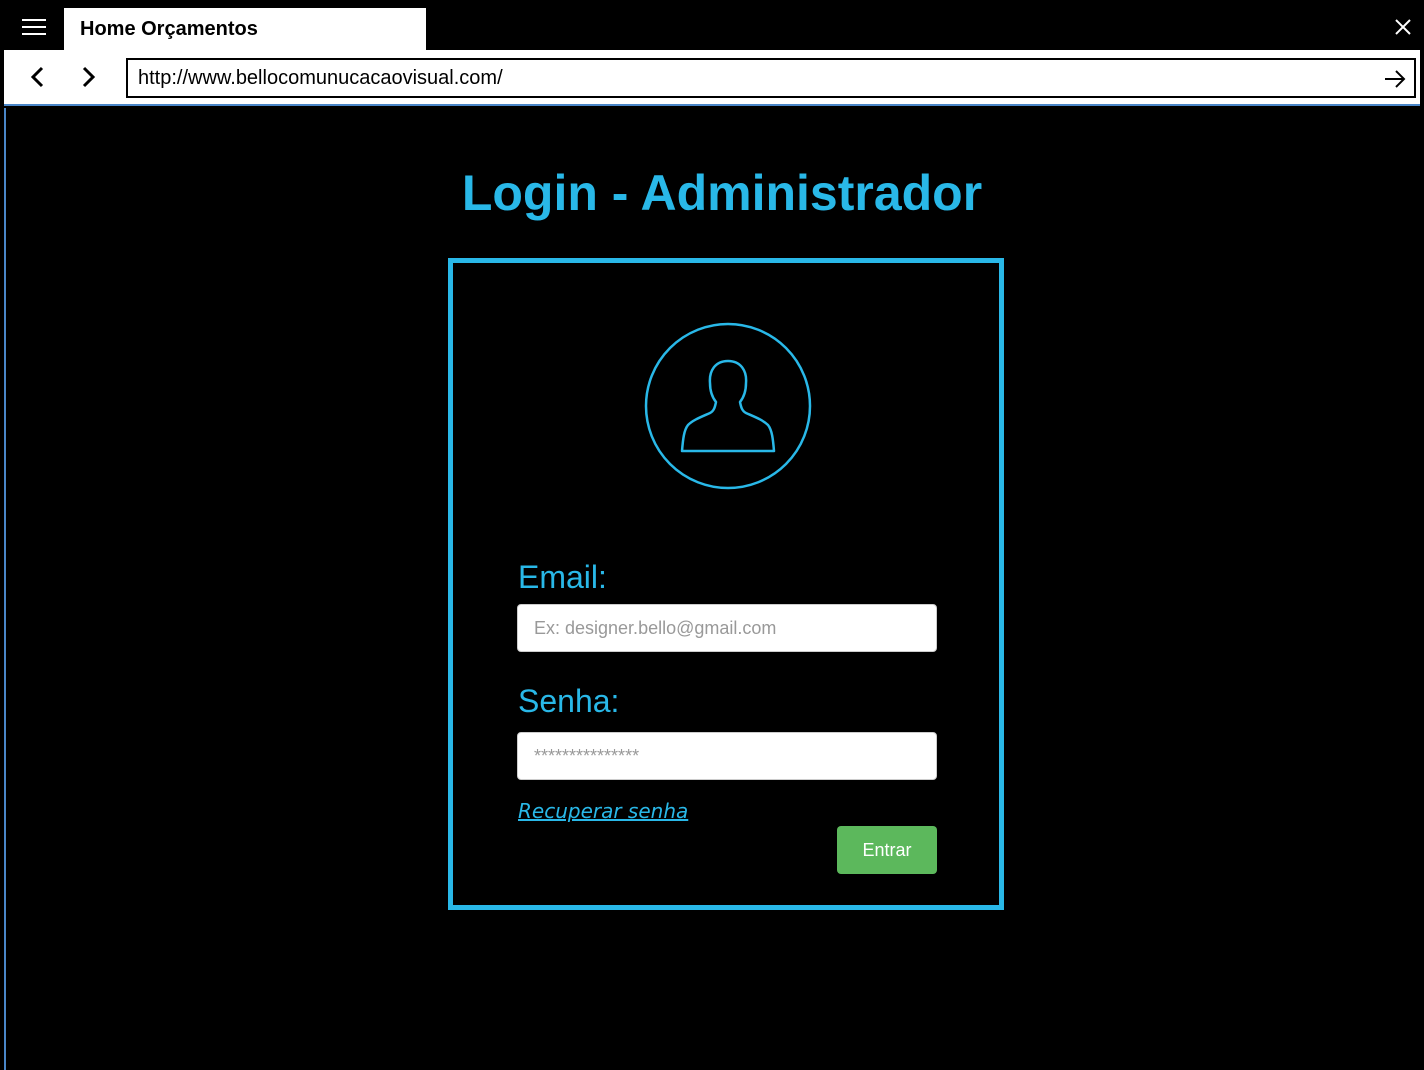 This screenshot has height=1070, width=1424. Describe the element at coordinates (712, 25) in the screenshot. I see `title-bar: Home Orçamentos` at that location.